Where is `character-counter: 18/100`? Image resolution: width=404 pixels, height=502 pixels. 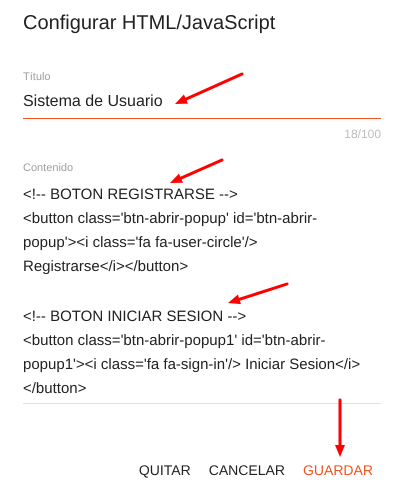 character-counter: 18/100 is located at coordinates (362, 134).